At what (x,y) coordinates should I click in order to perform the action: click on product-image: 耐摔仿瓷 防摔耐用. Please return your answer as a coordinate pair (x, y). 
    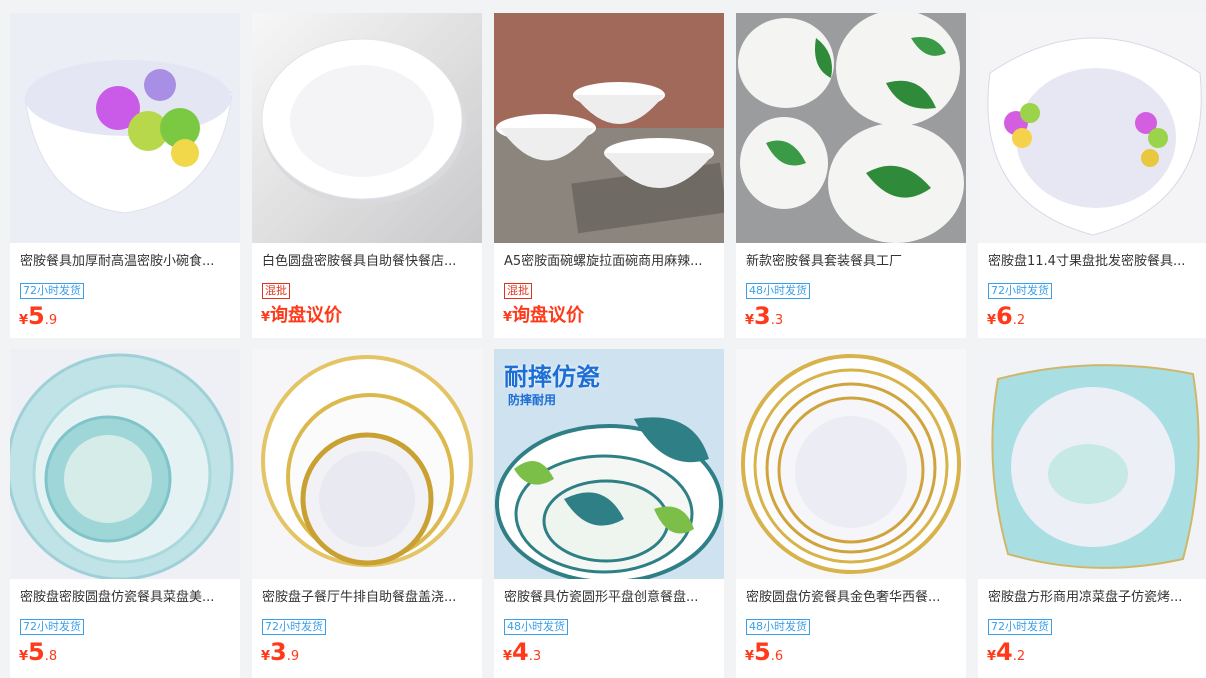
    Looking at the image, I should click on (609, 464).